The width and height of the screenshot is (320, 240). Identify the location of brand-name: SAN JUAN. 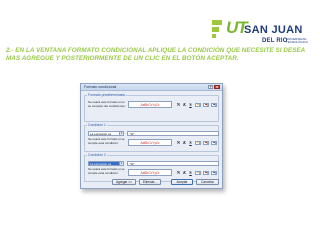
(273, 30).